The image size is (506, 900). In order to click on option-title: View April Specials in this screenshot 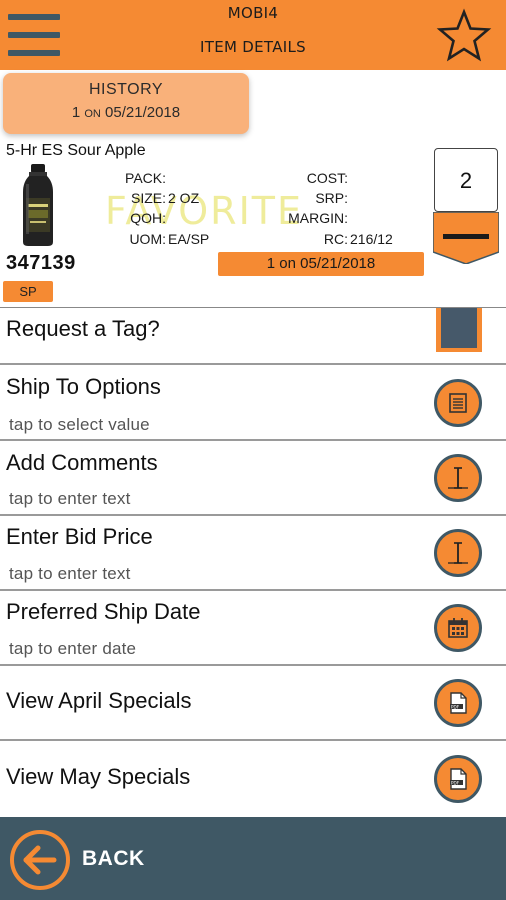, I will do `click(99, 700)`.